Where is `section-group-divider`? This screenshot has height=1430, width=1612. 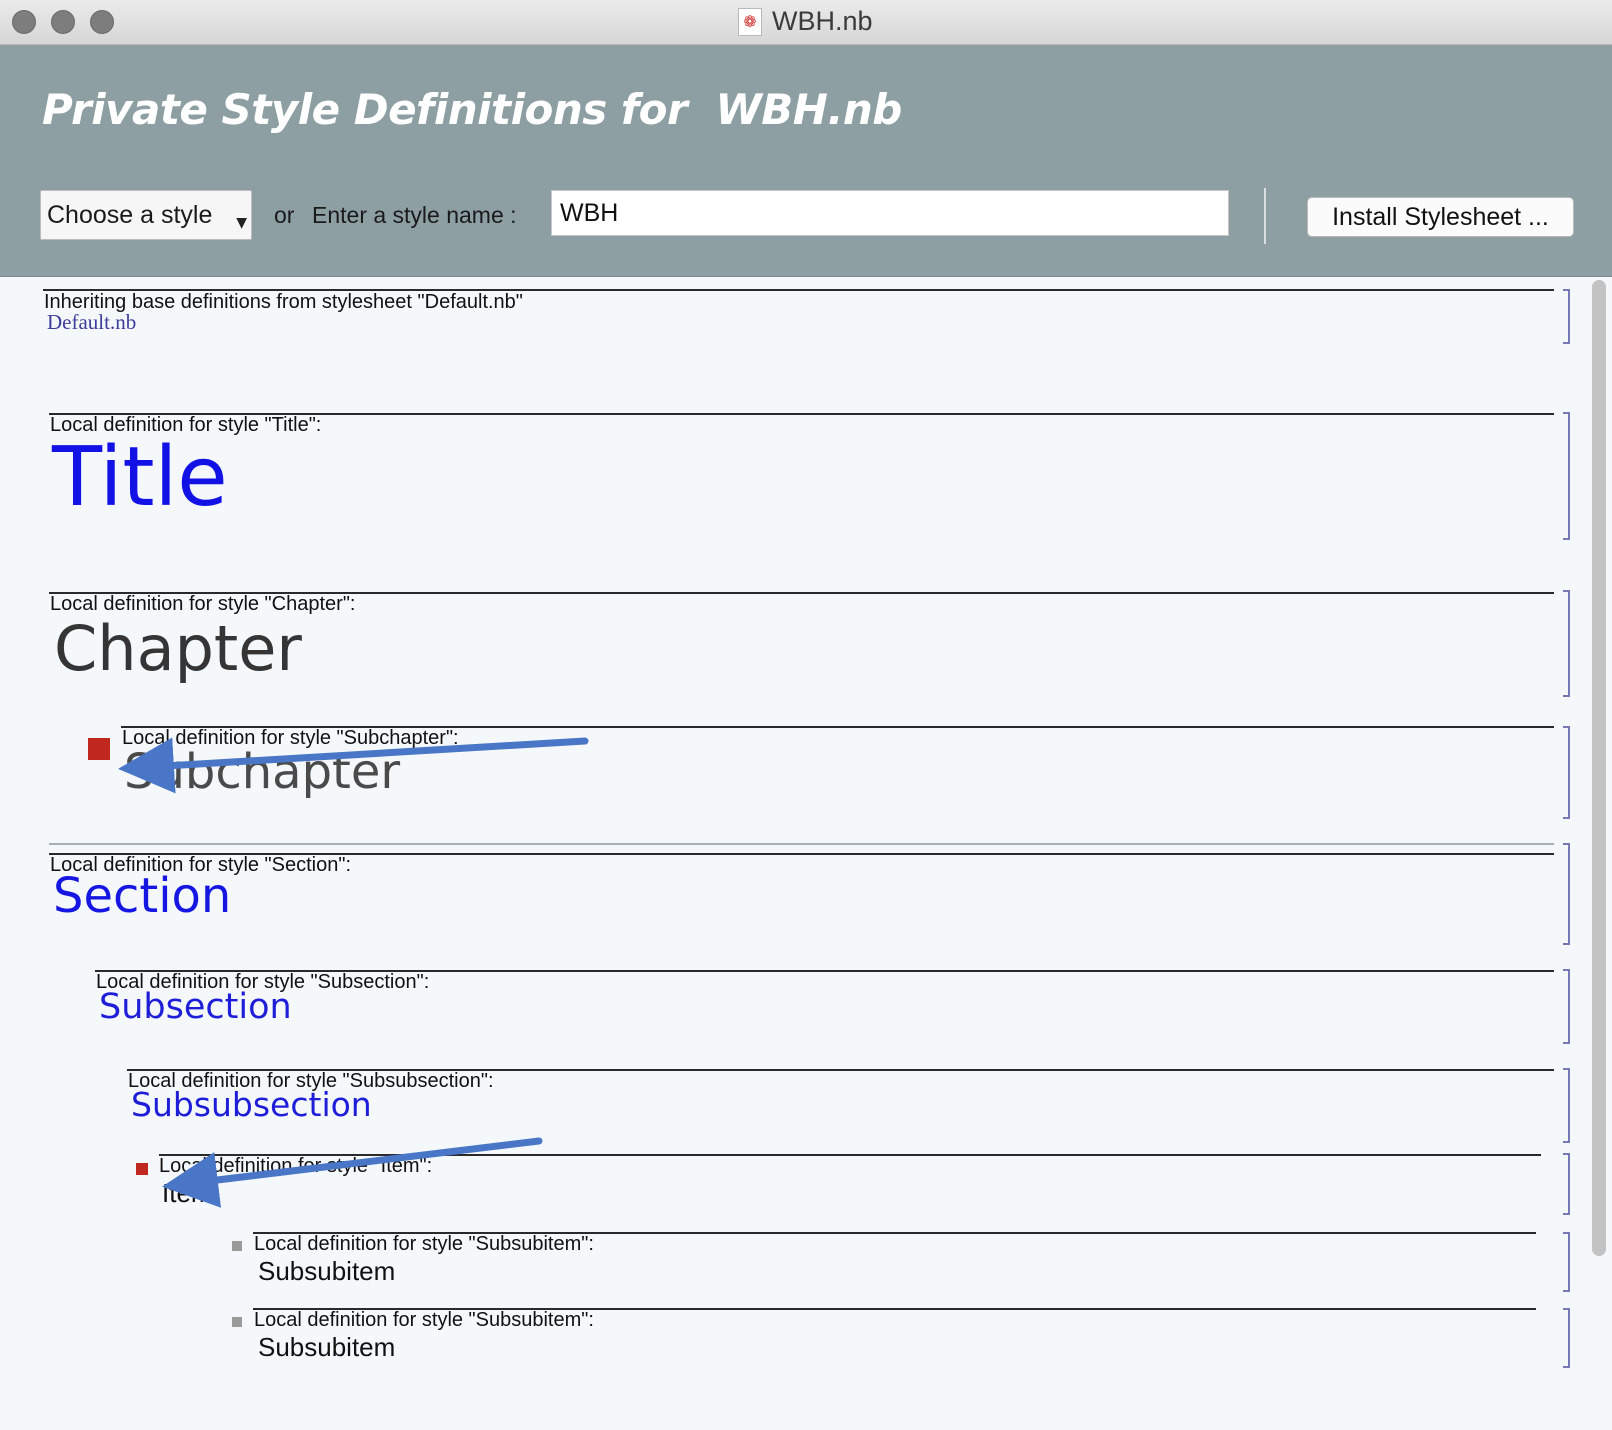
section-group-divider is located at coordinates (801, 844).